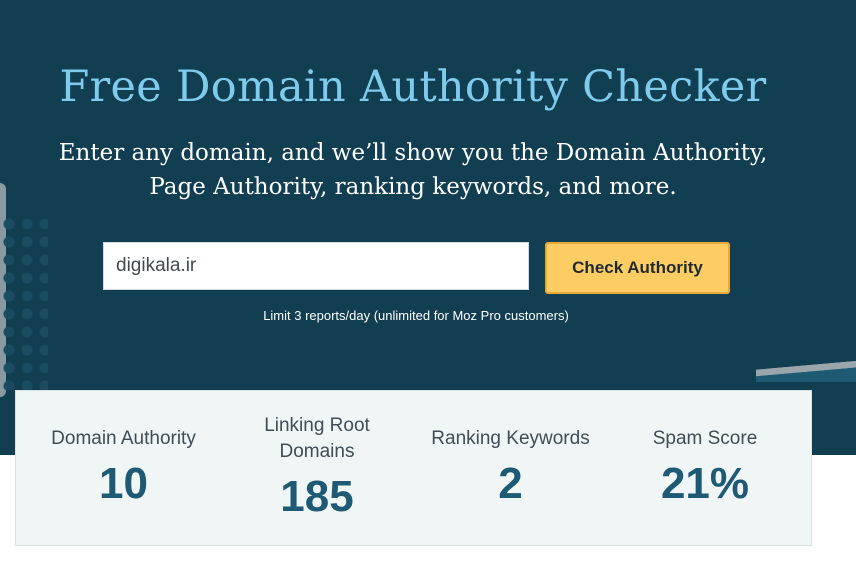 This screenshot has height=563, width=856. Describe the element at coordinates (24, 302) in the screenshot. I see `decorative-pattern` at that location.